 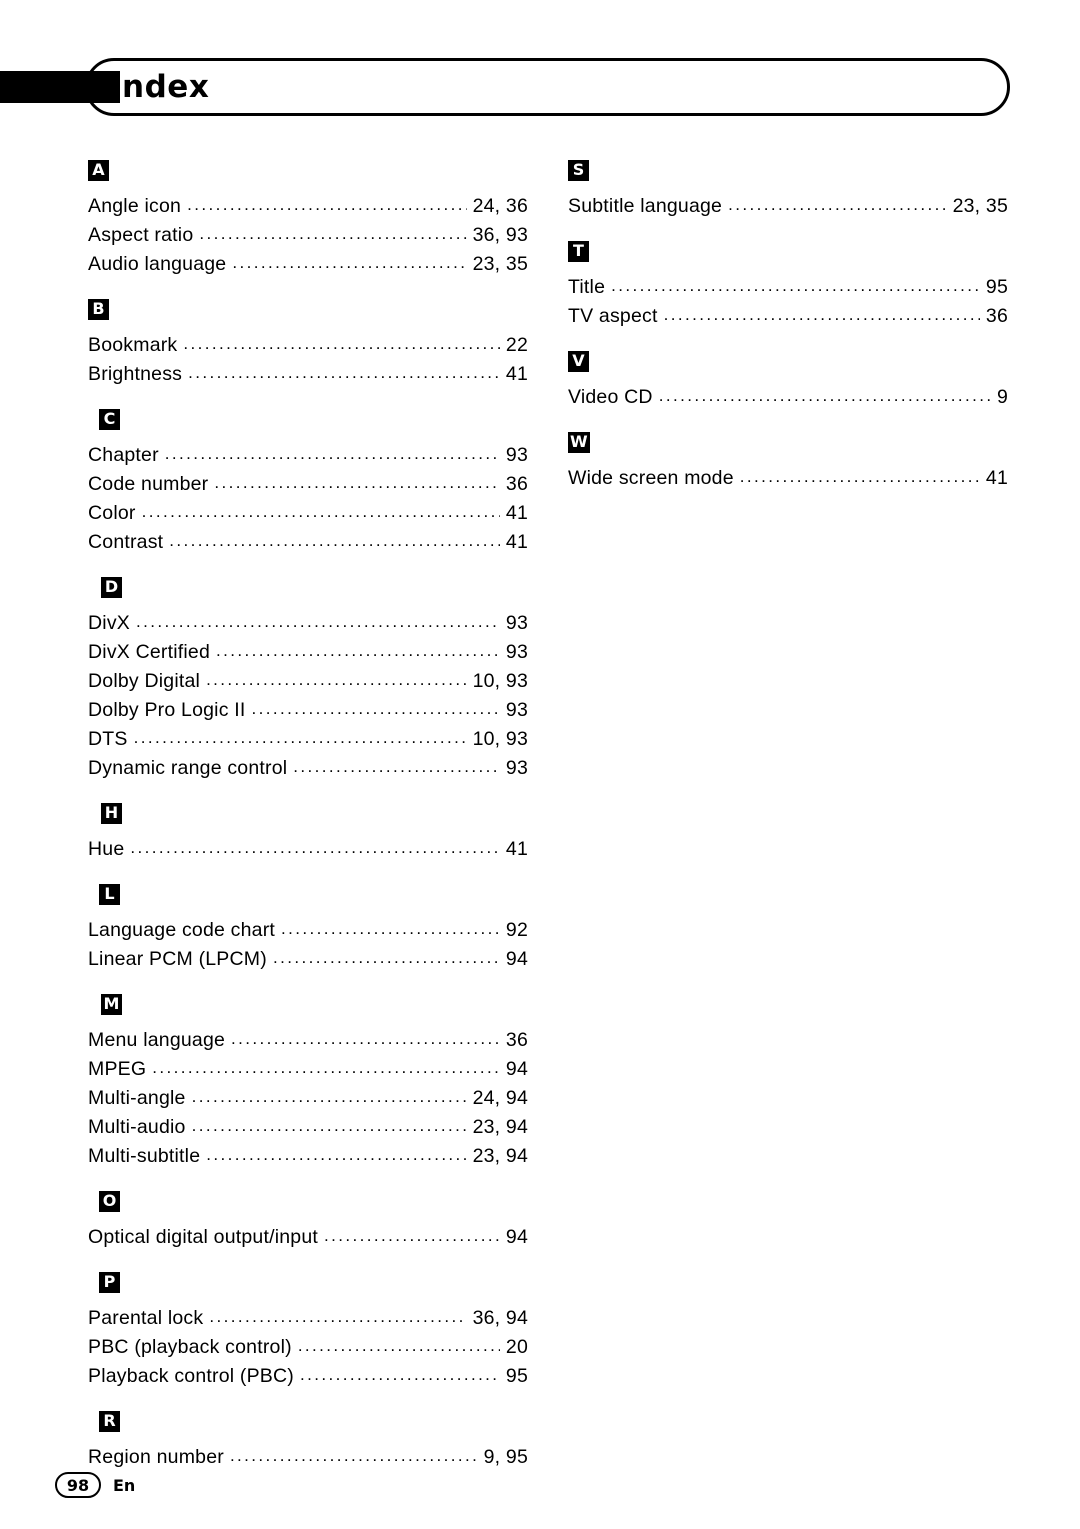 What do you see at coordinates (141, 235) in the screenshot?
I see `index-entry-label: Aspect ratio` at bounding box center [141, 235].